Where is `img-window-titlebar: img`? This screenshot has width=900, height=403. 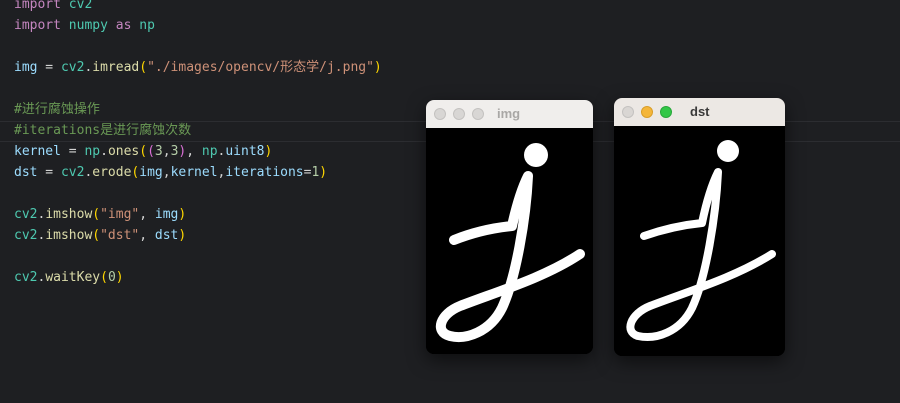
img-window-titlebar: img is located at coordinates (509, 114).